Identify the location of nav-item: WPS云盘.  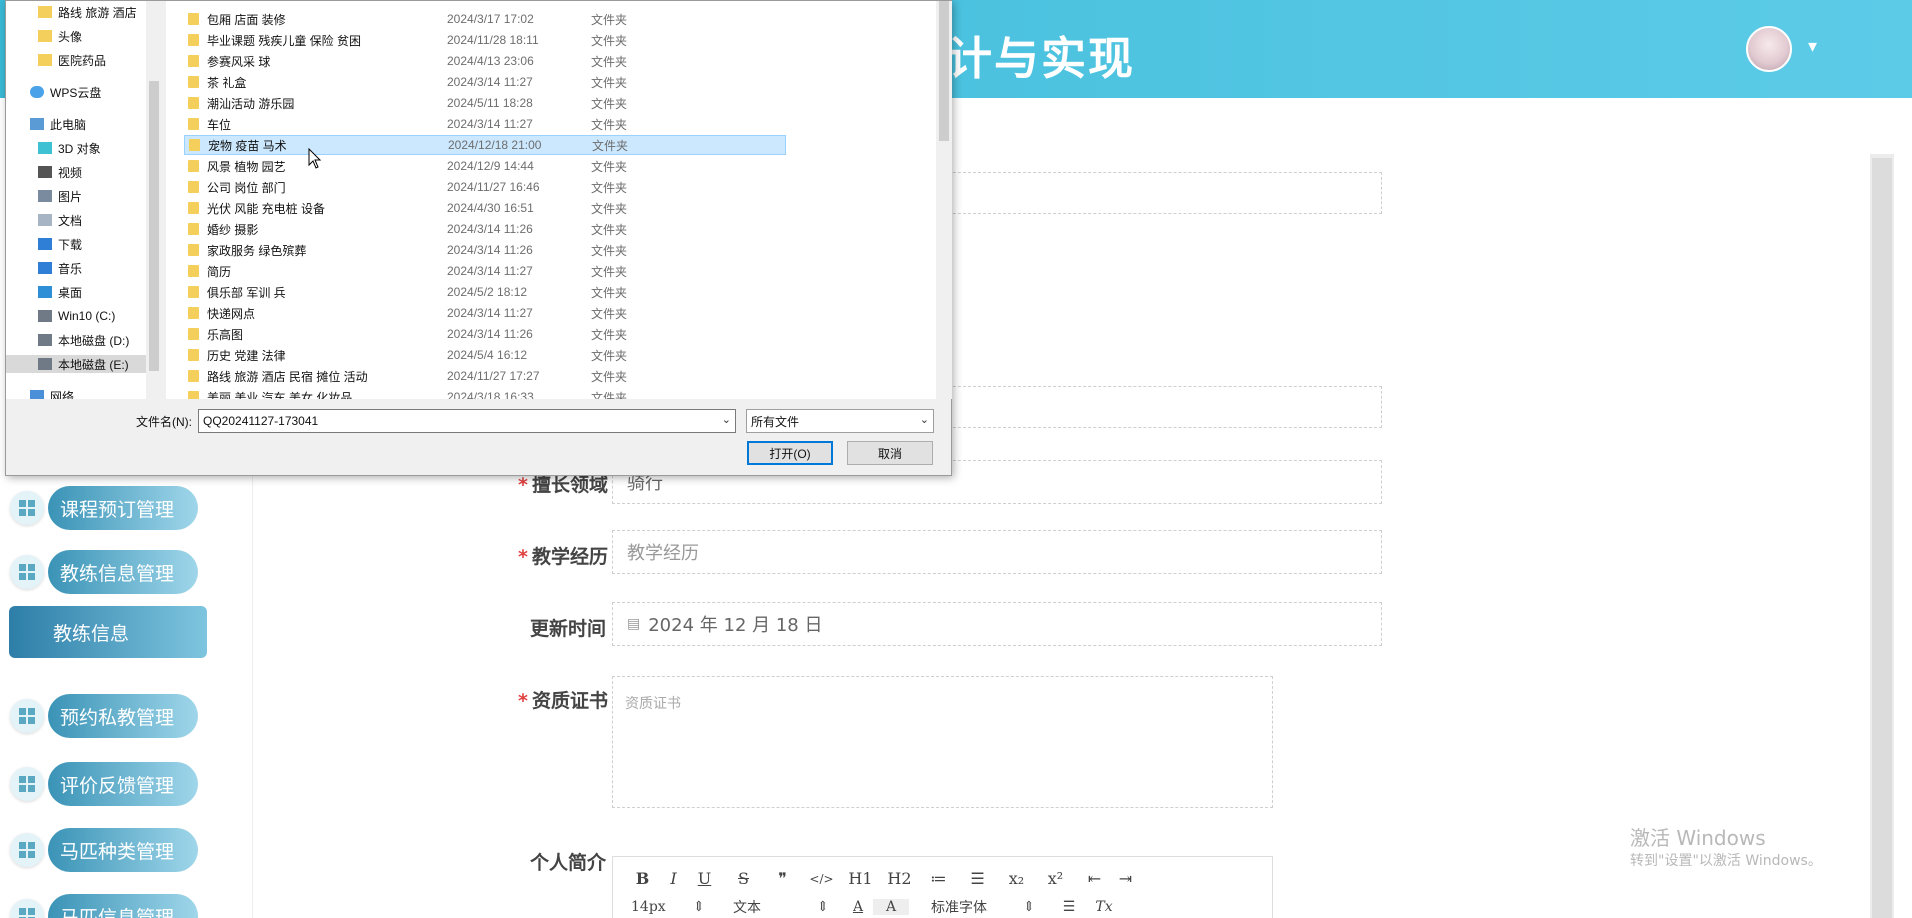
(65, 92).